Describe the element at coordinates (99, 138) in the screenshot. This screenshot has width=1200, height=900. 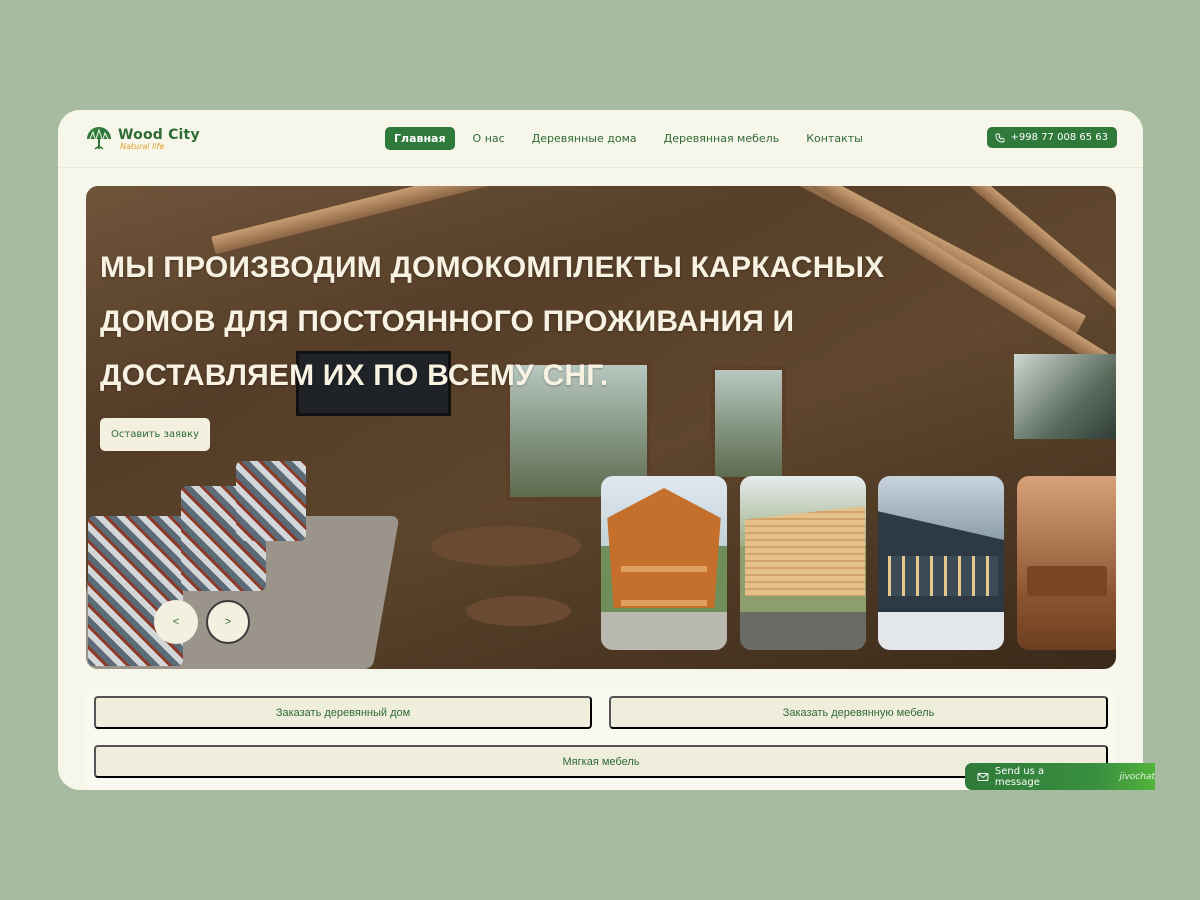
I see `tree-logo-icon` at that location.